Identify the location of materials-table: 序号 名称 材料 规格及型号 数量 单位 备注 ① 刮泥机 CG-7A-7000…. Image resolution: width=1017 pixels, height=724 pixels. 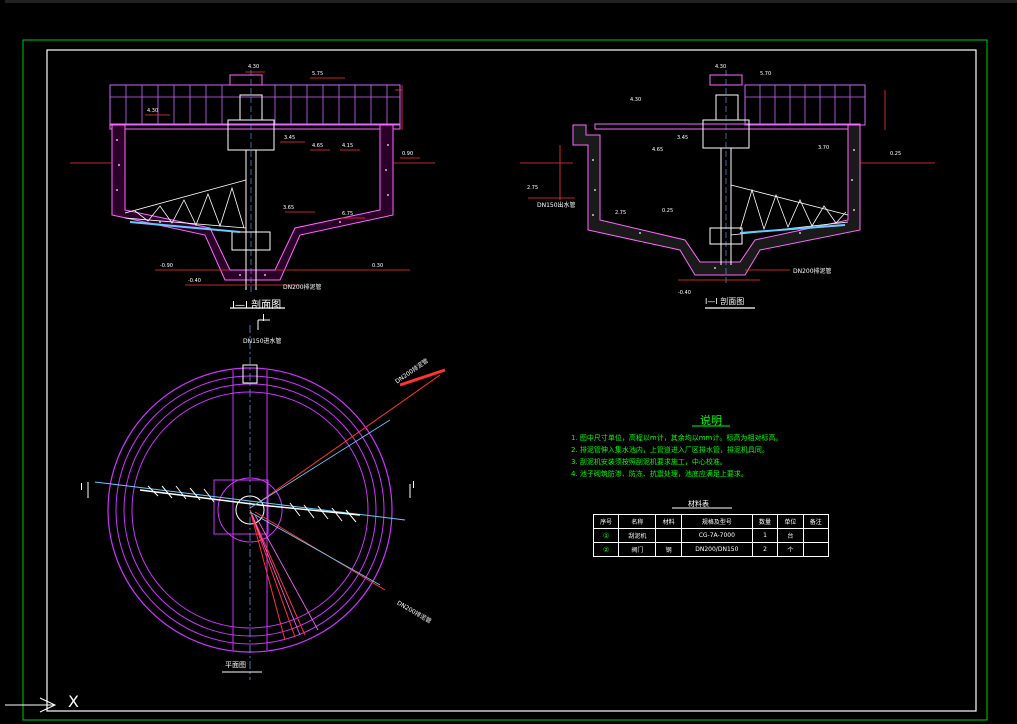
(711, 535).